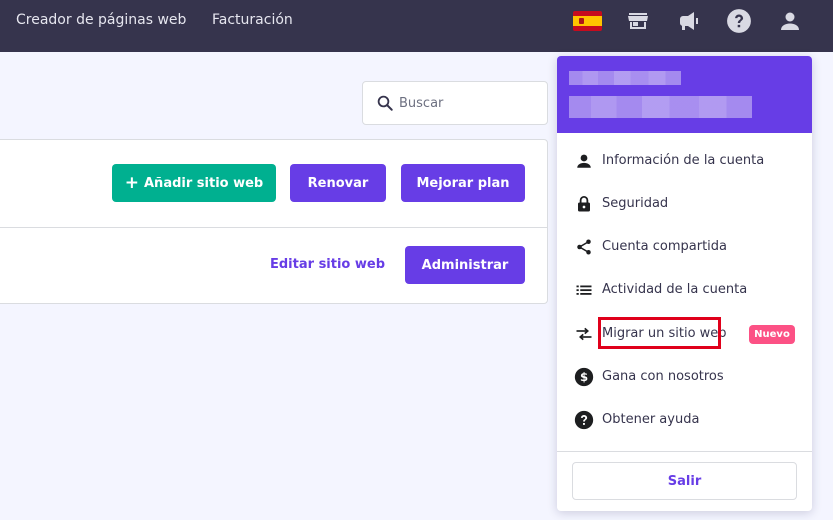 This screenshot has width=833, height=520. What do you see at coordinates (327, 265) in the screenshot?
I see `edit-website-link: Editar sitio web` at bounding box center [327, 265].